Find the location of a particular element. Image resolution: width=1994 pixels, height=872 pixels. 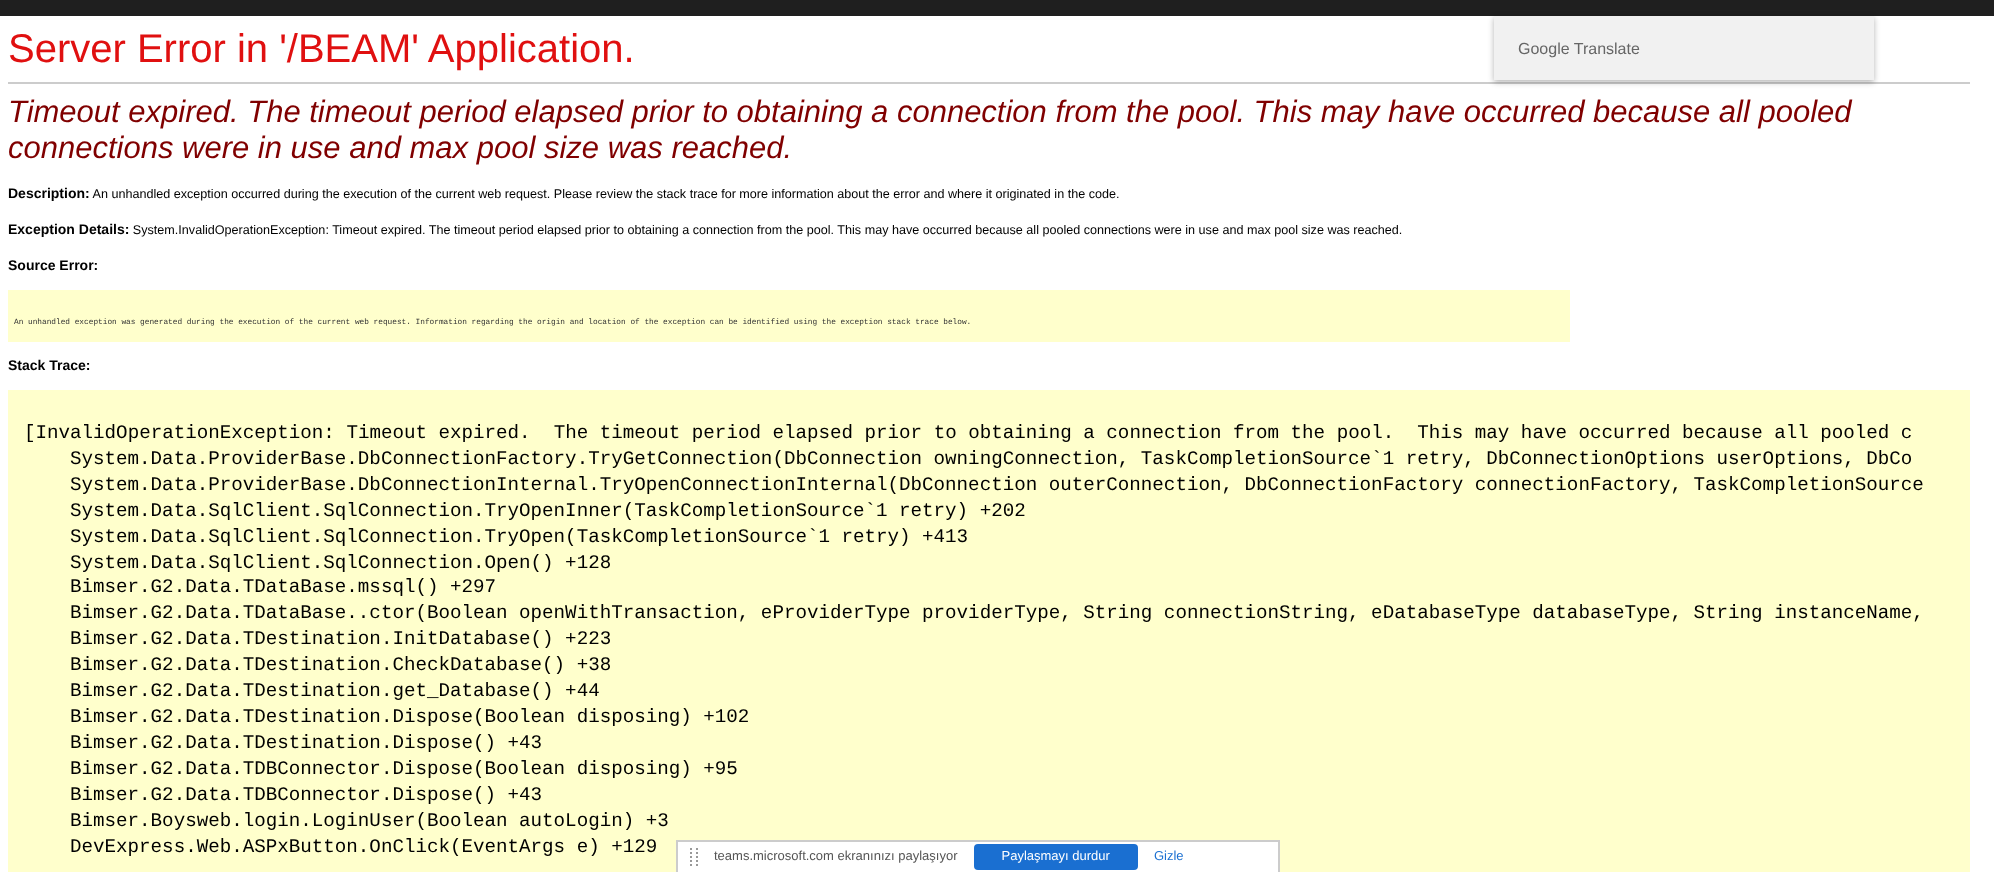

stack-trace-line: Bimser.G2.Data.TDBConnector.Dispose() +43 is located at coordinates (305, 796).